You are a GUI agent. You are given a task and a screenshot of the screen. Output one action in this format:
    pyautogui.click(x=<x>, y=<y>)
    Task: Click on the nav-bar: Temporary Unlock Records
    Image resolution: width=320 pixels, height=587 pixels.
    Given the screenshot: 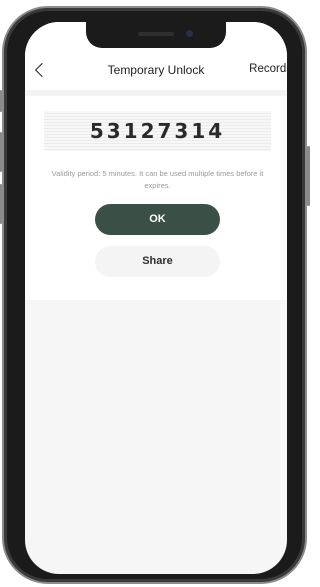 What is the action you would take?
    pyautogui.click(x=156, y=71)
    